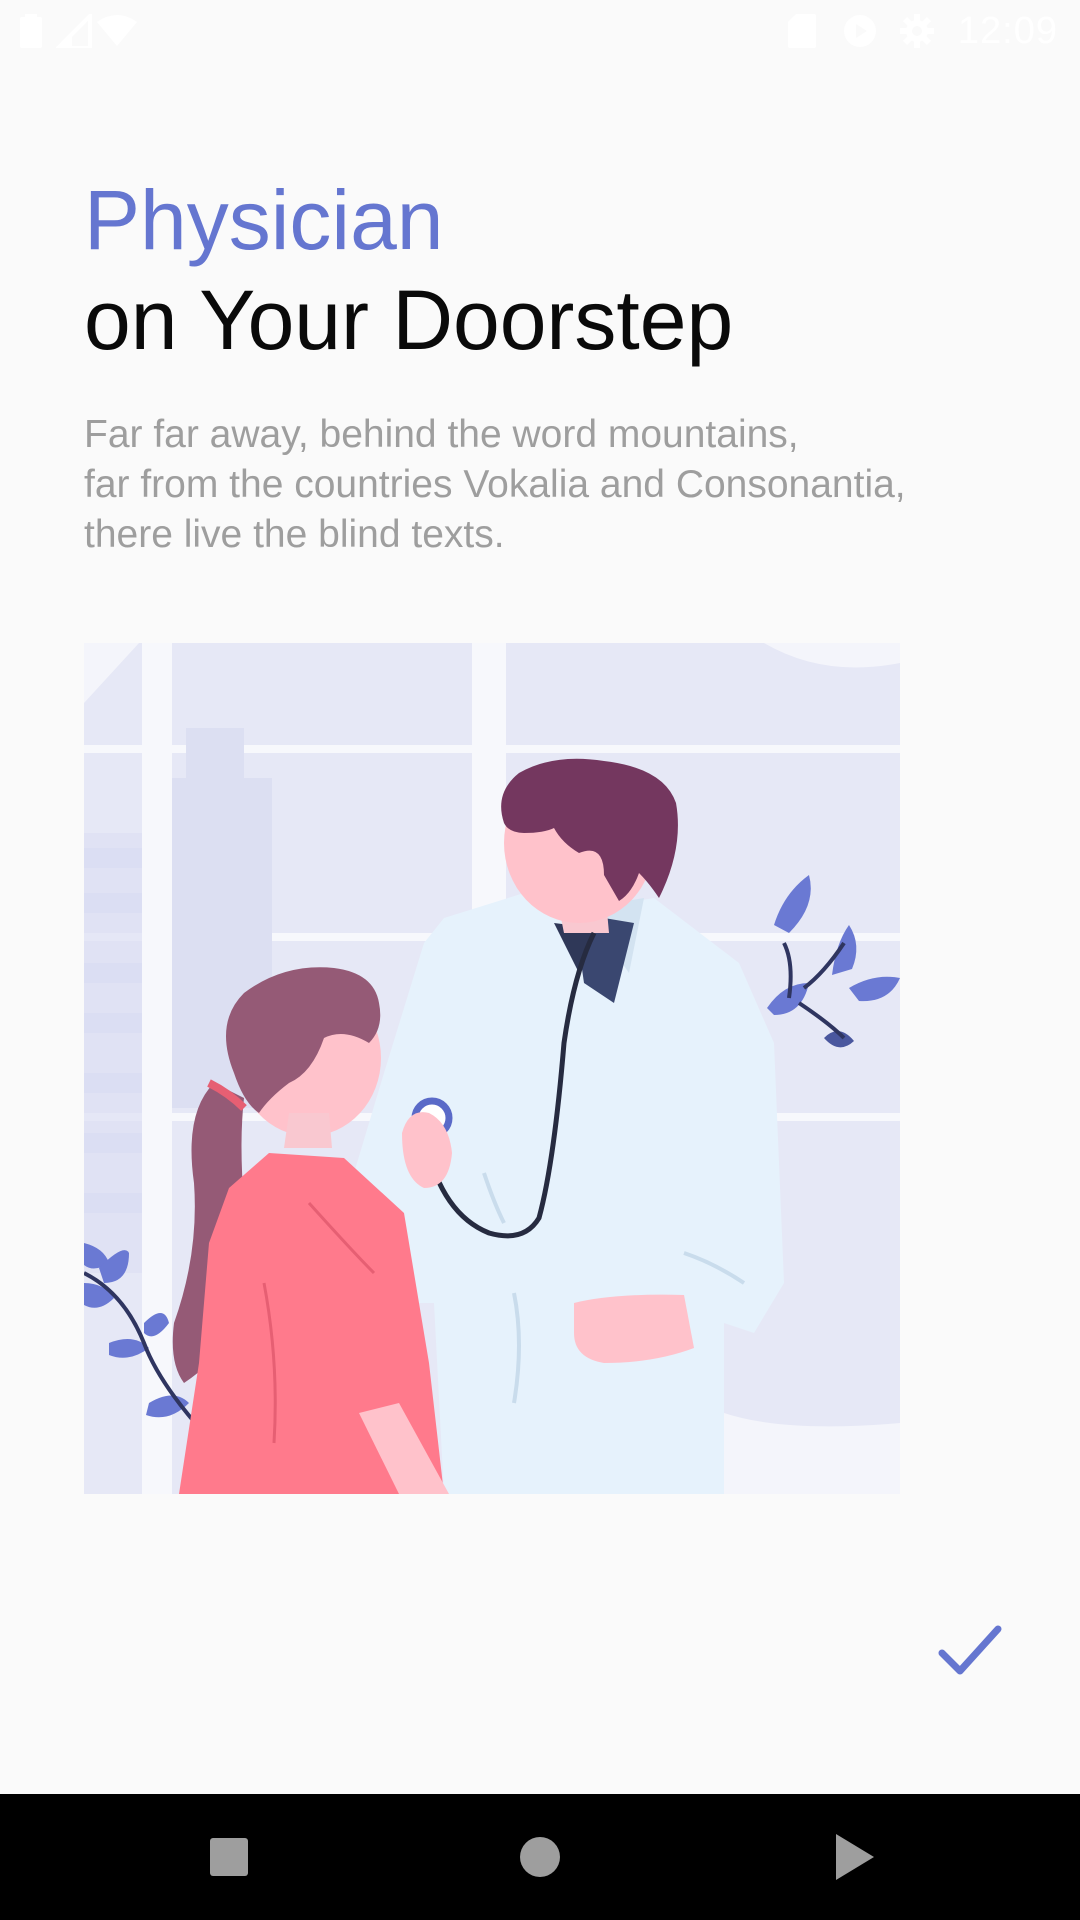 Image resolution: width=1080 pixels, height=1920 pixels. What do you see at coordinates (441, 434) in the screenshot?
I see `description-line: Far far away, behind the word mountains,` at bounding box center [441, 434].